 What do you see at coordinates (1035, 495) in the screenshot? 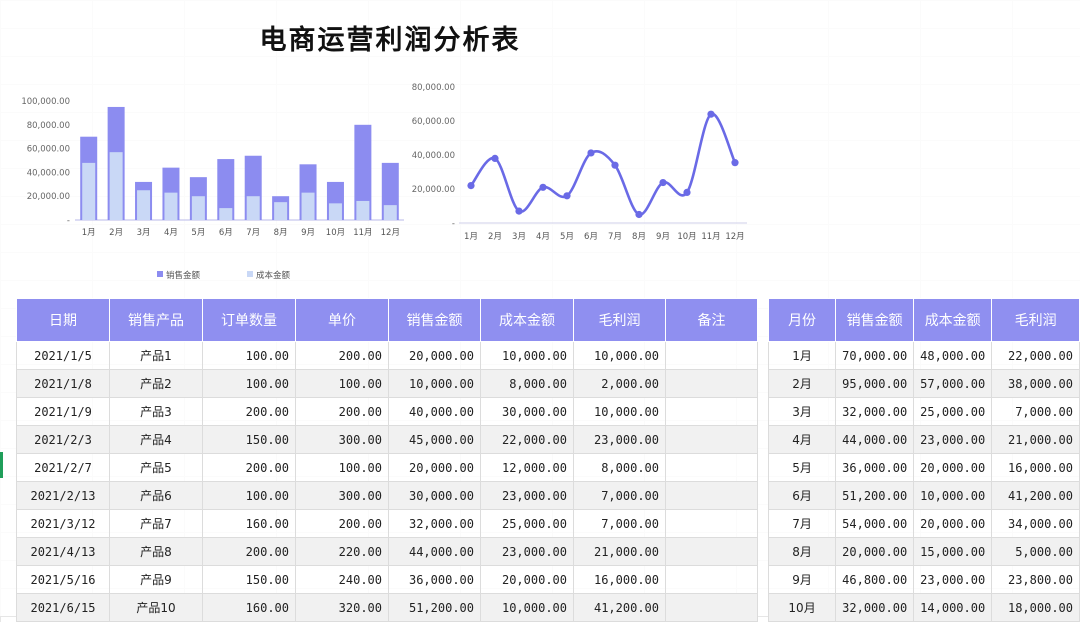
I see `summary-cell: 41,200.00` at bounding box center [1035, 495].